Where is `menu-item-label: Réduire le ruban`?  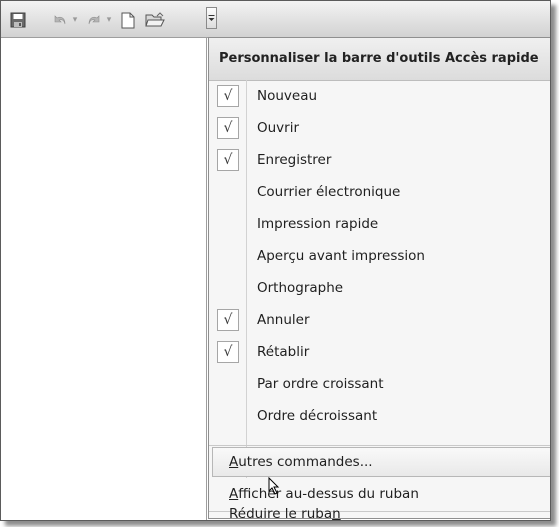 menu-item-label: Réduire le ruban is located at coordinates (285, 513).